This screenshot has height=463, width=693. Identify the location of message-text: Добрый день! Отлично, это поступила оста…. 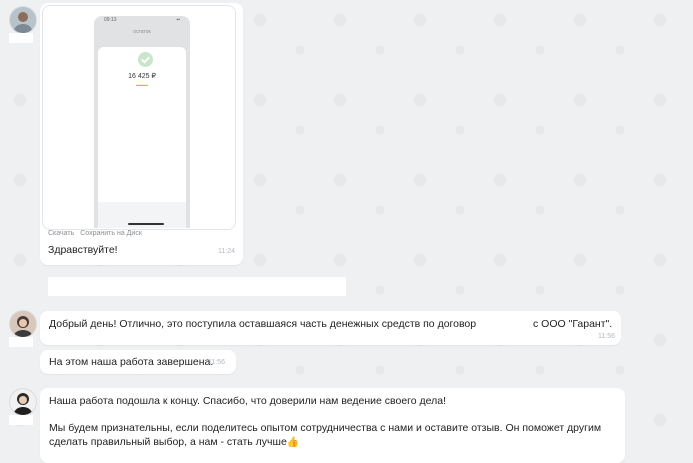
(272, 324).